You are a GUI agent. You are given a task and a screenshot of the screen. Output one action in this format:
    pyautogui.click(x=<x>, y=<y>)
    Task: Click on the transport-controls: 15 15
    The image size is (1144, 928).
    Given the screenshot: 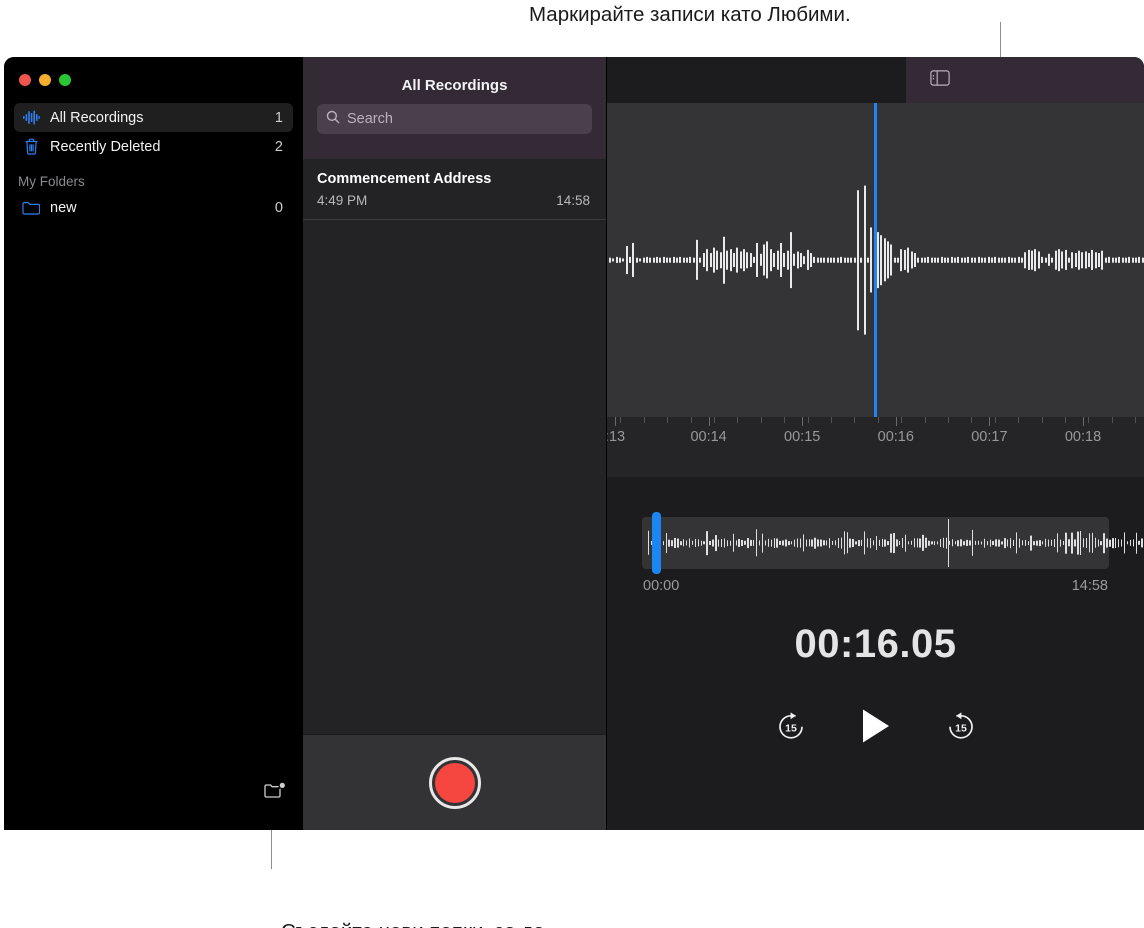 What is the action you would take?
    pyautogui.click(x=875, y=726)
    